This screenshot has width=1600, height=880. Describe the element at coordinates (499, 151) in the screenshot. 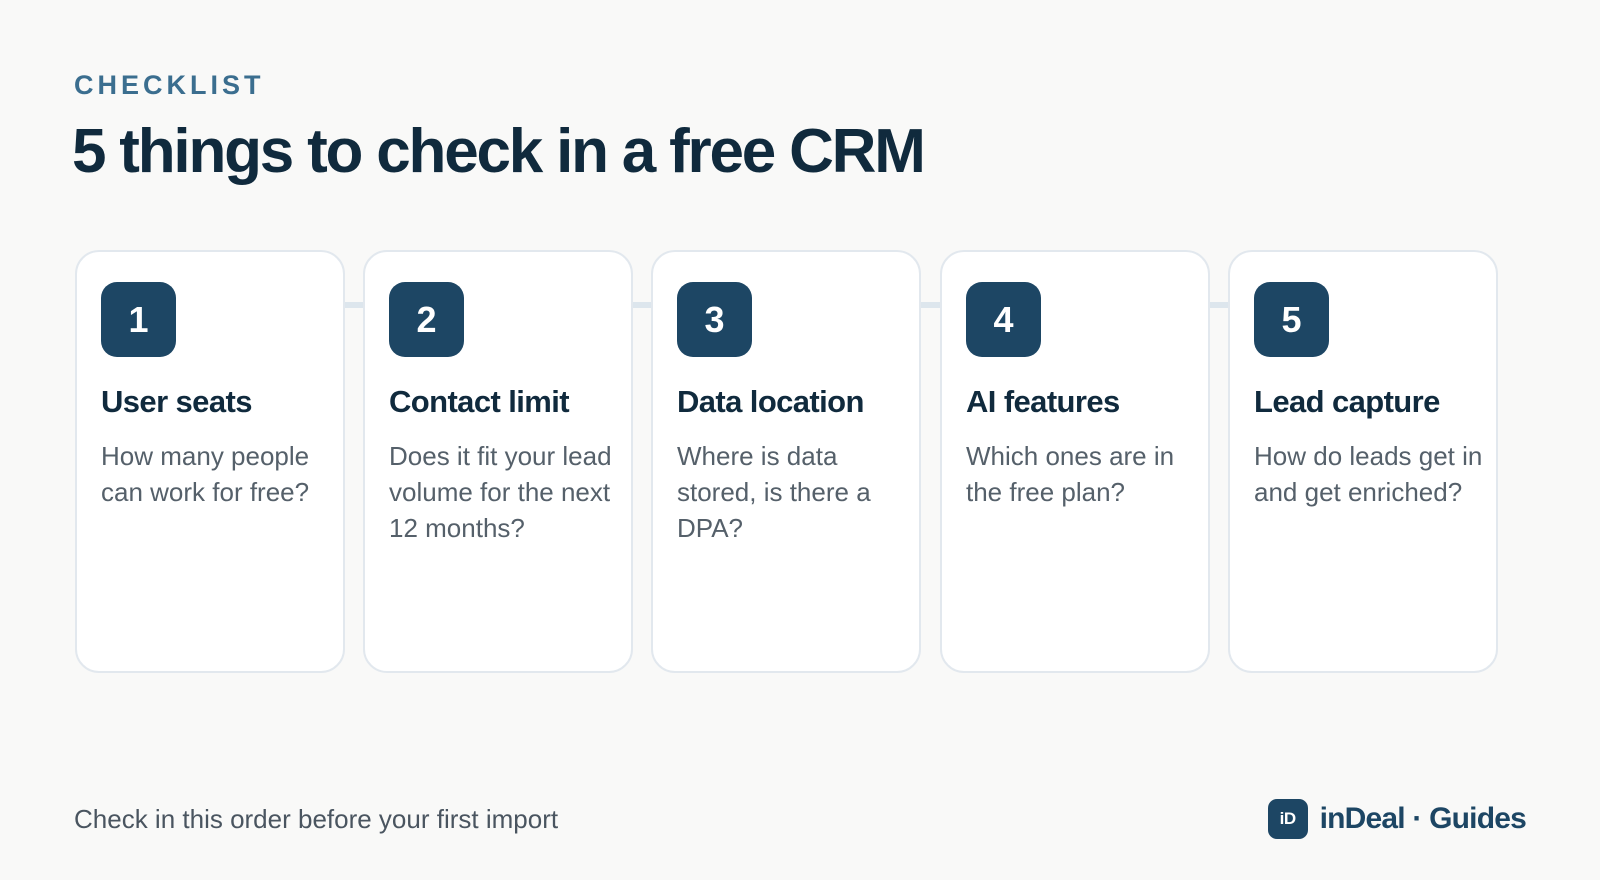

I see `page-title: 5 things to check in a free CRM` at that location.